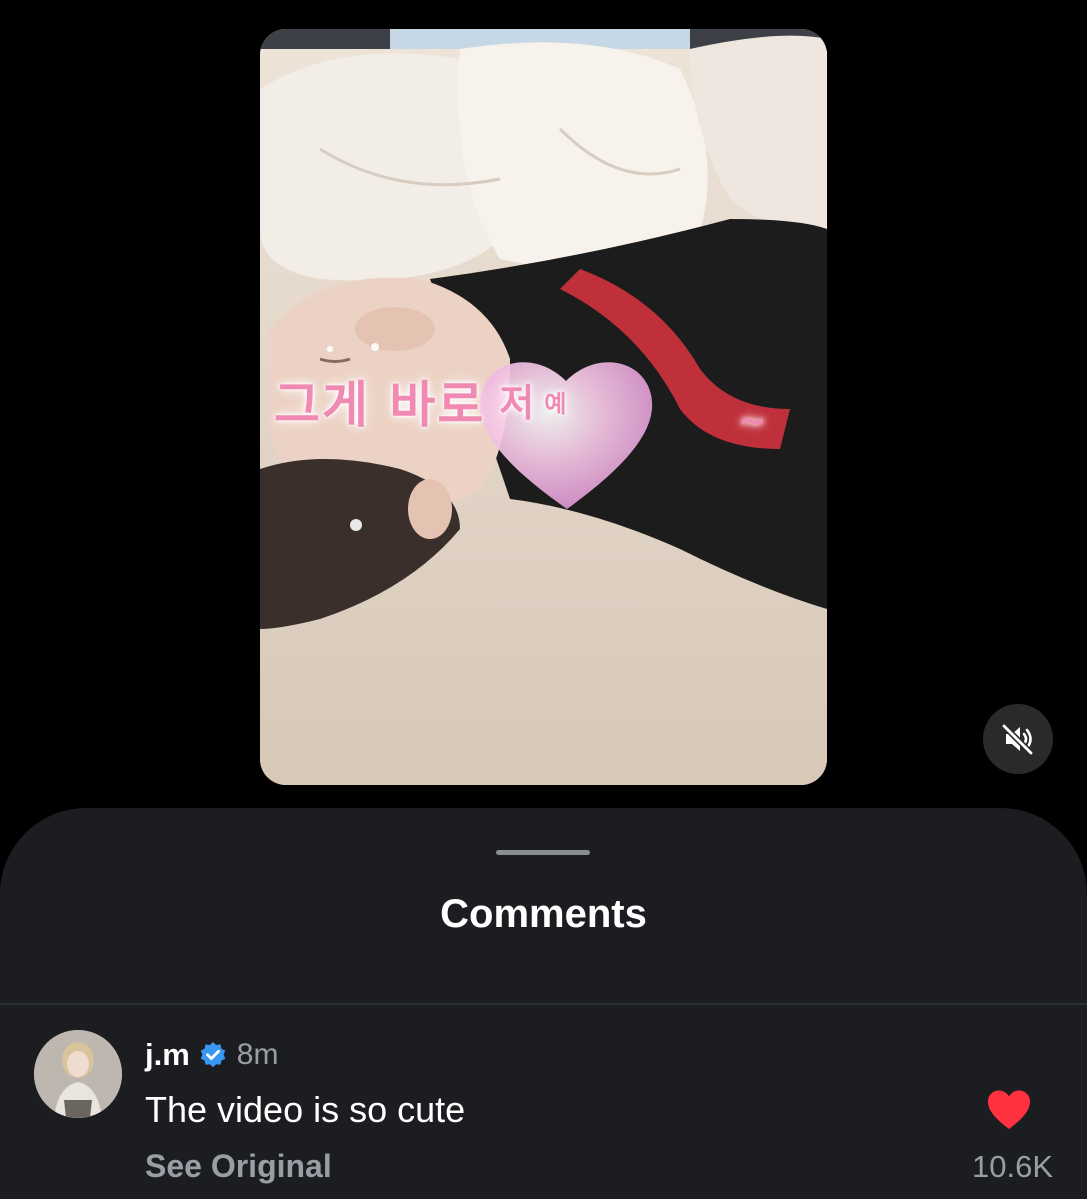 This screenshot has height=1199, width=1087. Describe the element at coordinates (543, 914) in the screenshot. I see `comments-title: Comments` at that location.